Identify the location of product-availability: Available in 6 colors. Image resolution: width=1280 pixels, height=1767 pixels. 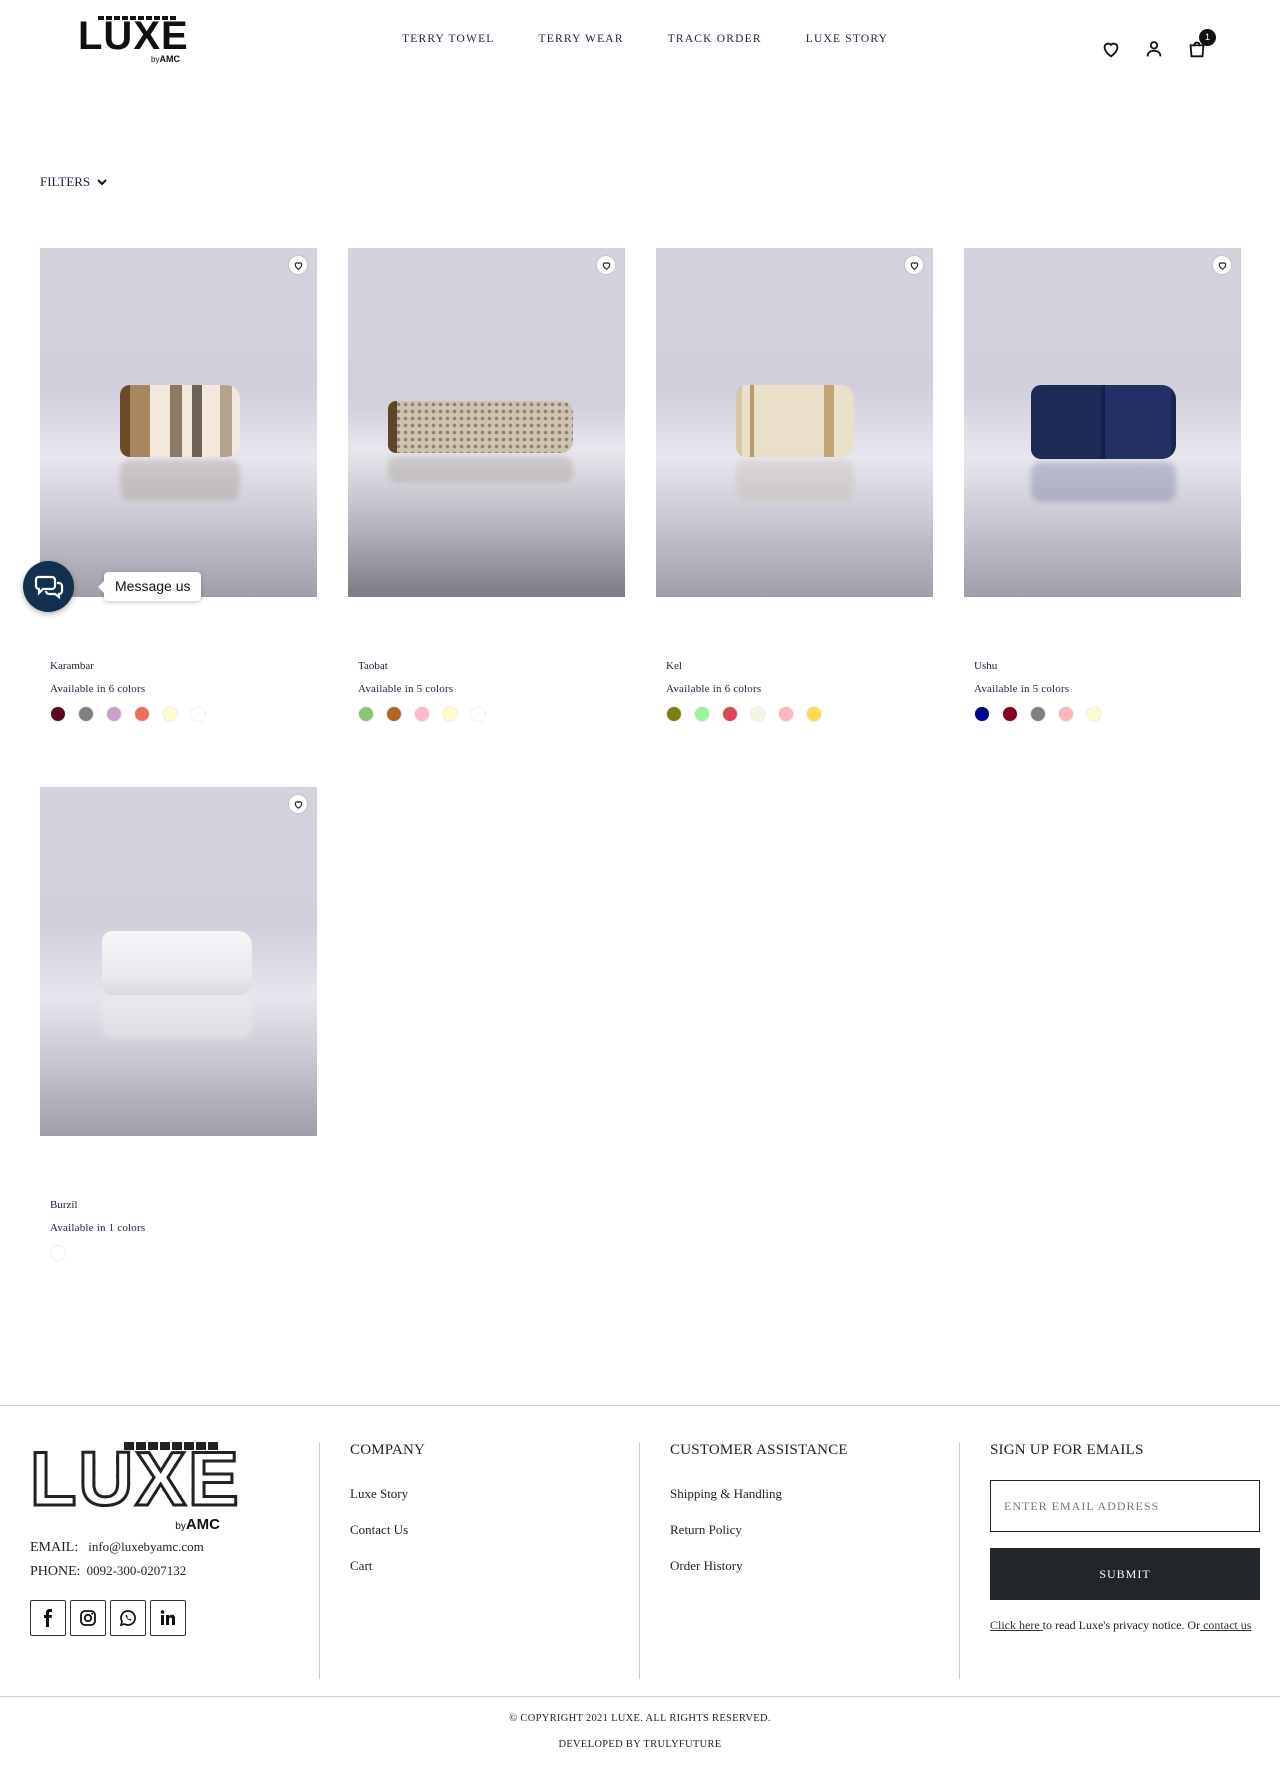
(98, 689).